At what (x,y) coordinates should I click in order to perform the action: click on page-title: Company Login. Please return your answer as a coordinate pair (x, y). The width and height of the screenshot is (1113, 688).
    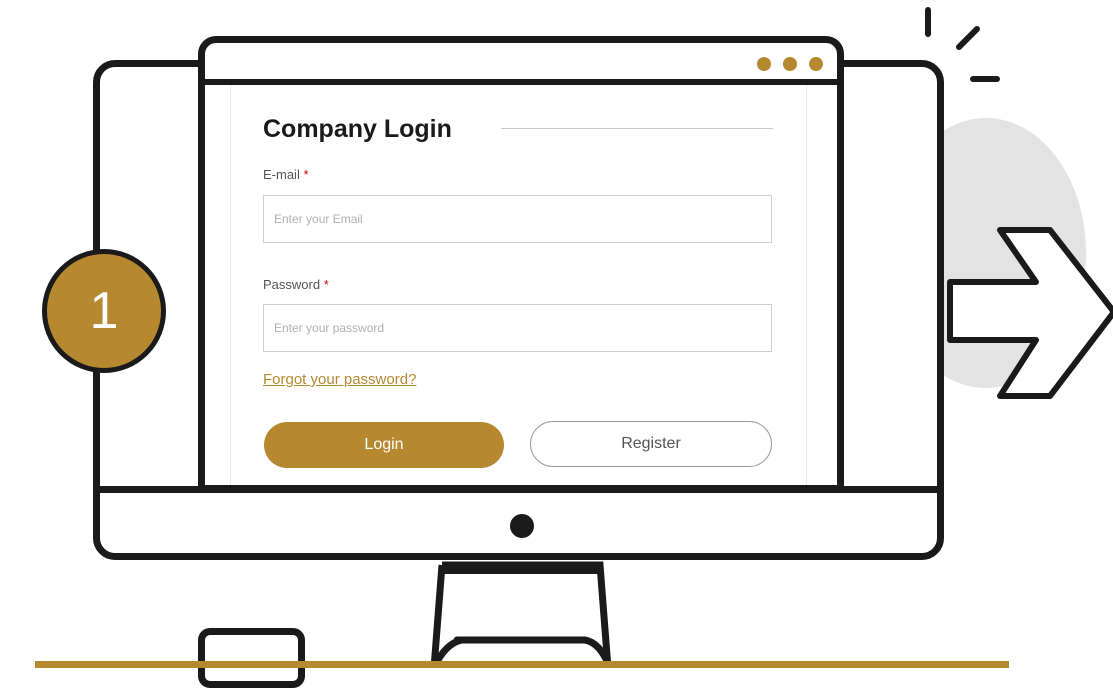
    Looking at the image, I should click on (357, 129).